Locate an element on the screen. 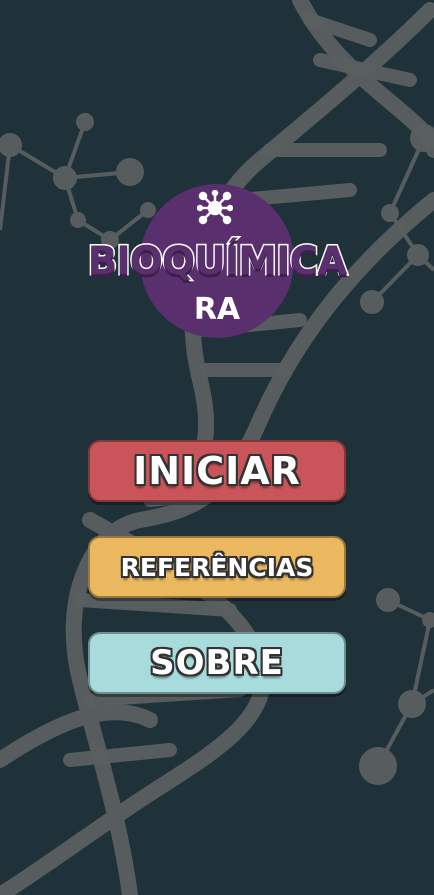  about-button: SOBRE is located at coordinates (217, 663).